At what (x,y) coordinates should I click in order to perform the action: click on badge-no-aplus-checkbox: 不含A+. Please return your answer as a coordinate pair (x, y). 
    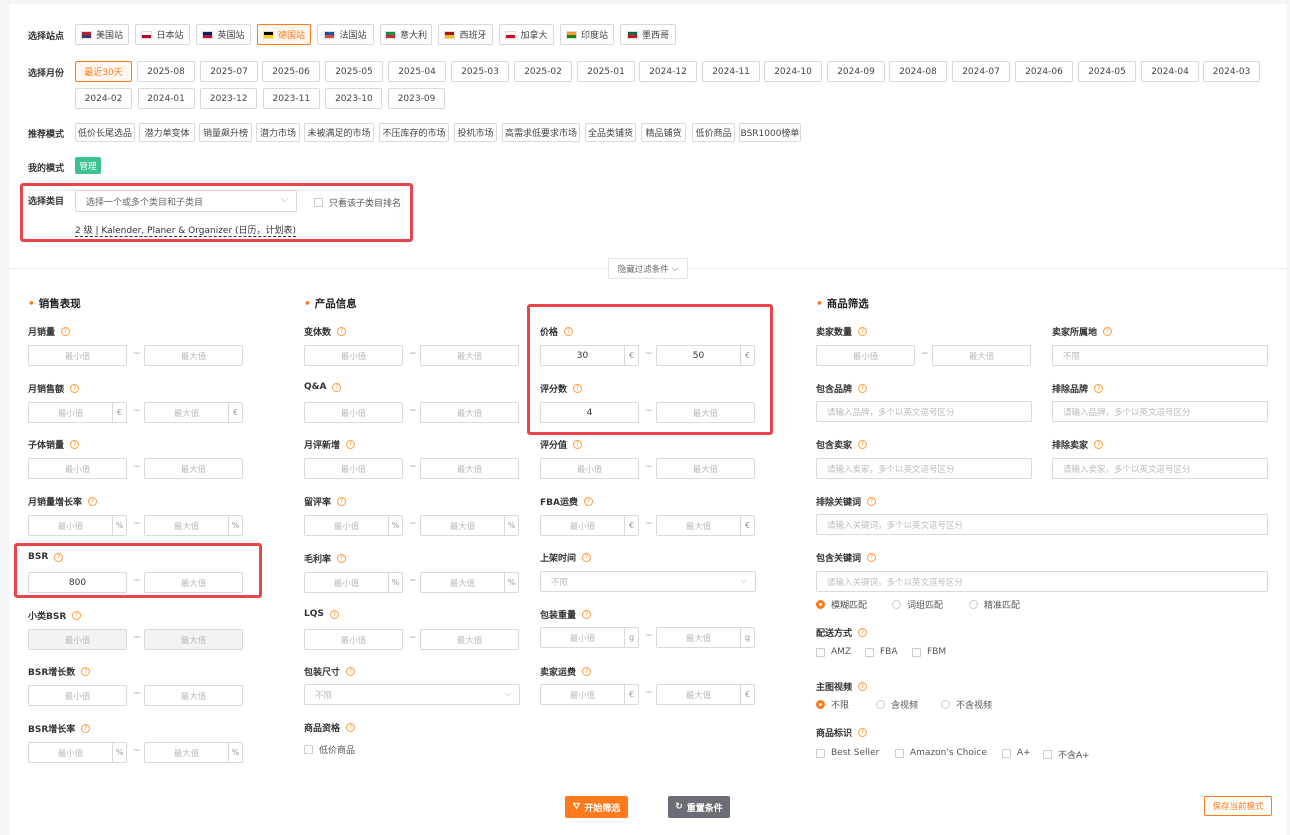
    Looking at the image, I should click on (1066, 754).